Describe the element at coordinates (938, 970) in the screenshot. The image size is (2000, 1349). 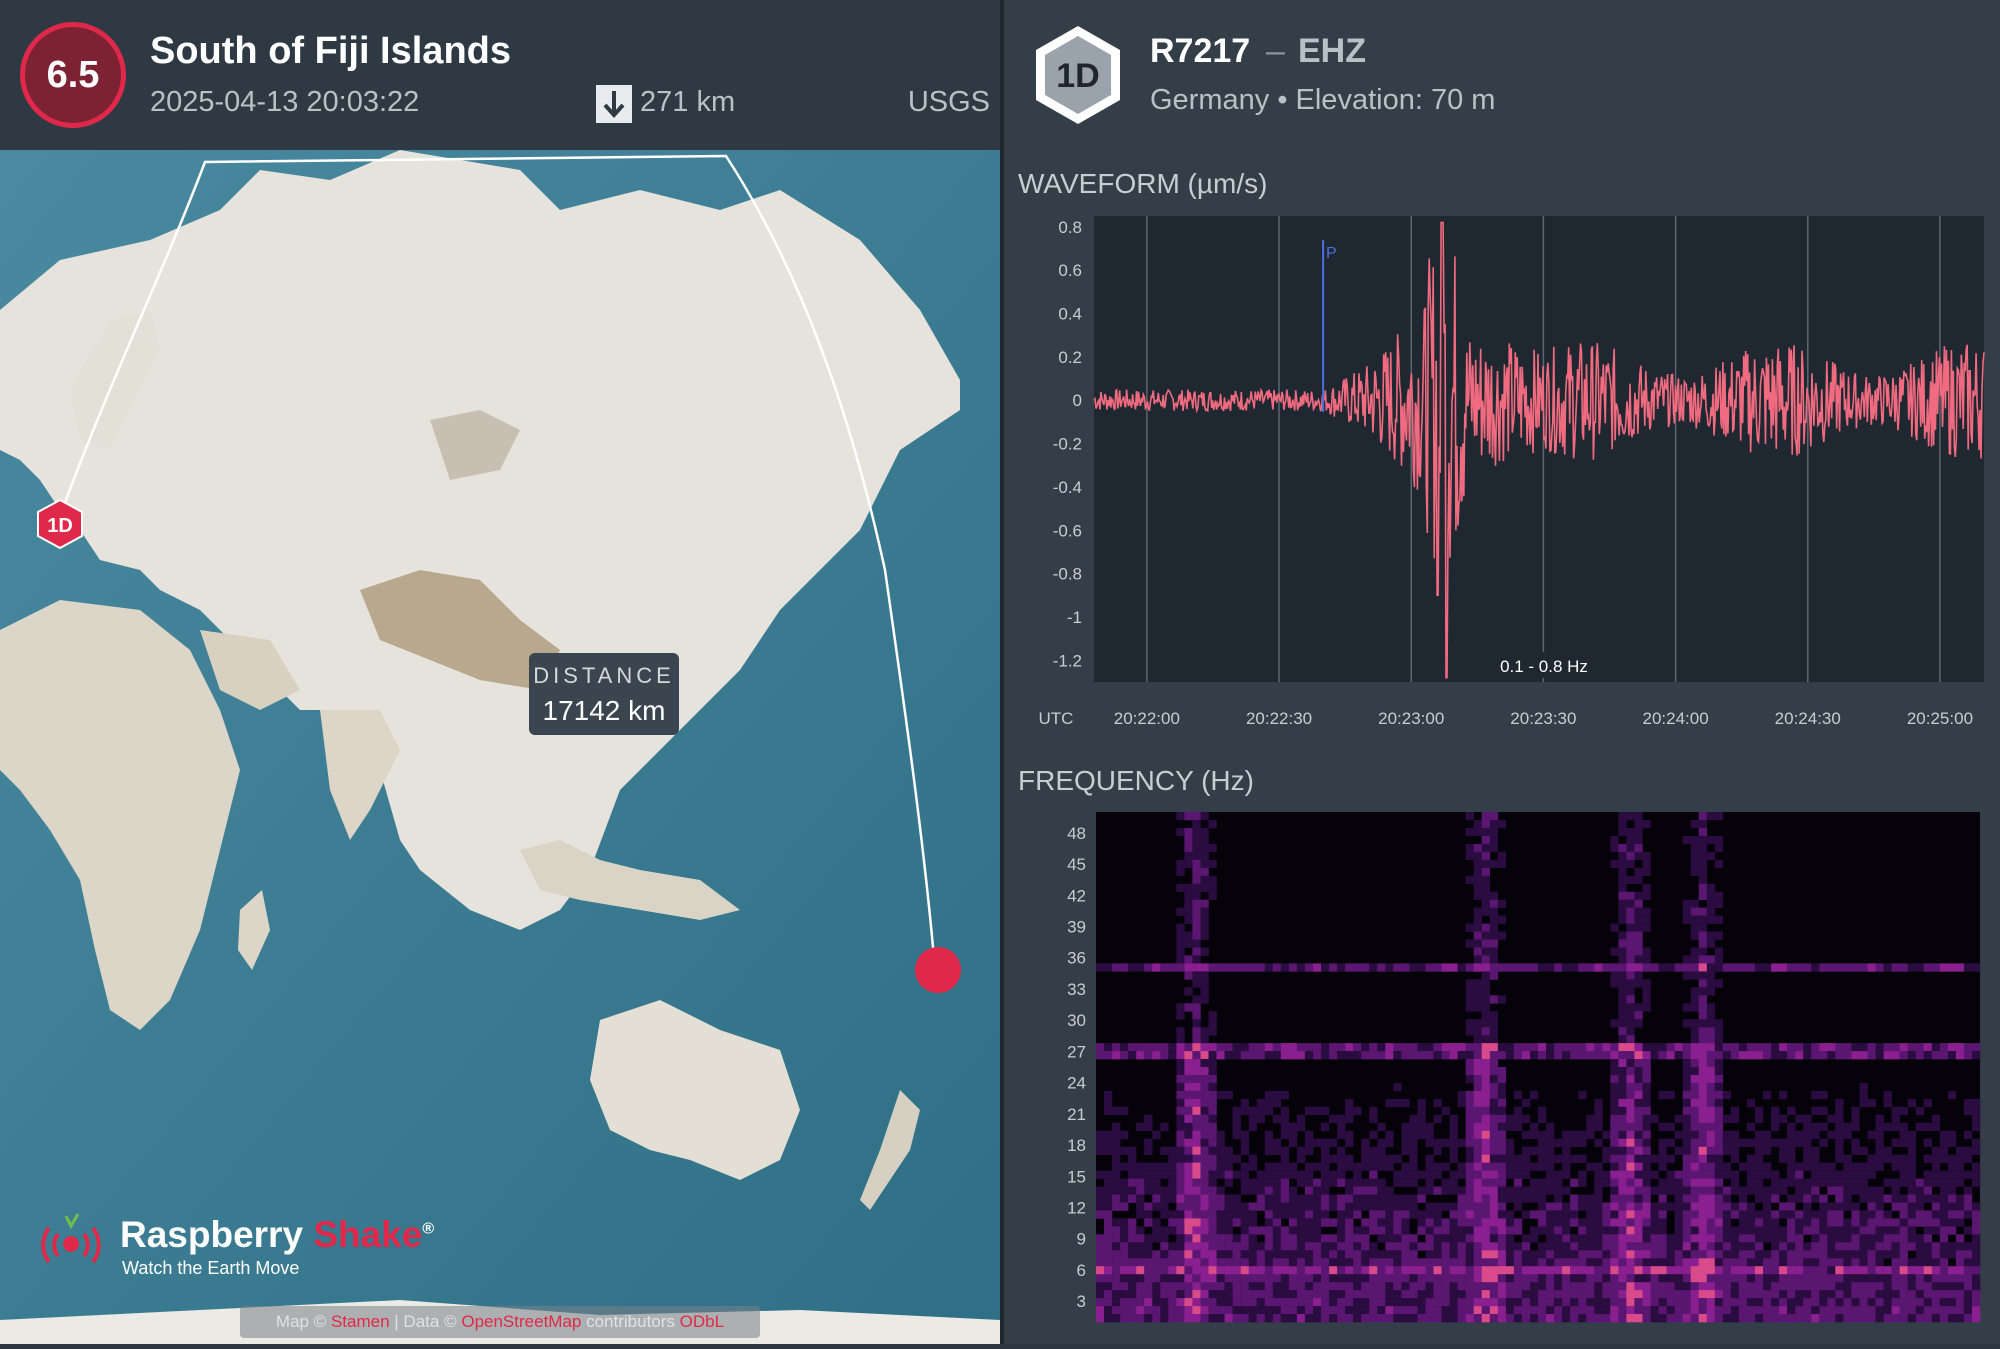
I see `epicenter-marker` at that location.